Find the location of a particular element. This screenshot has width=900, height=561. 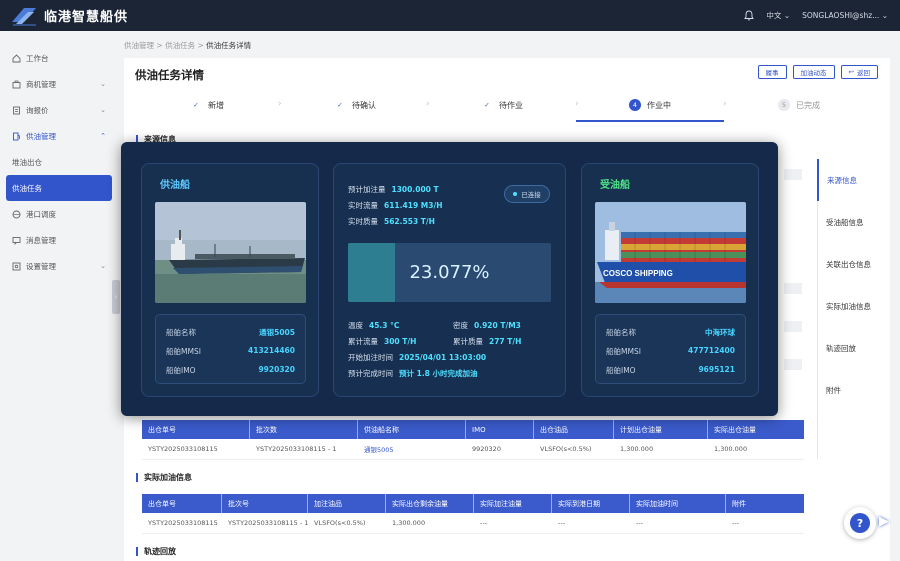

expand-arrow-icon: ▶ is located at coordinates (884, 521).